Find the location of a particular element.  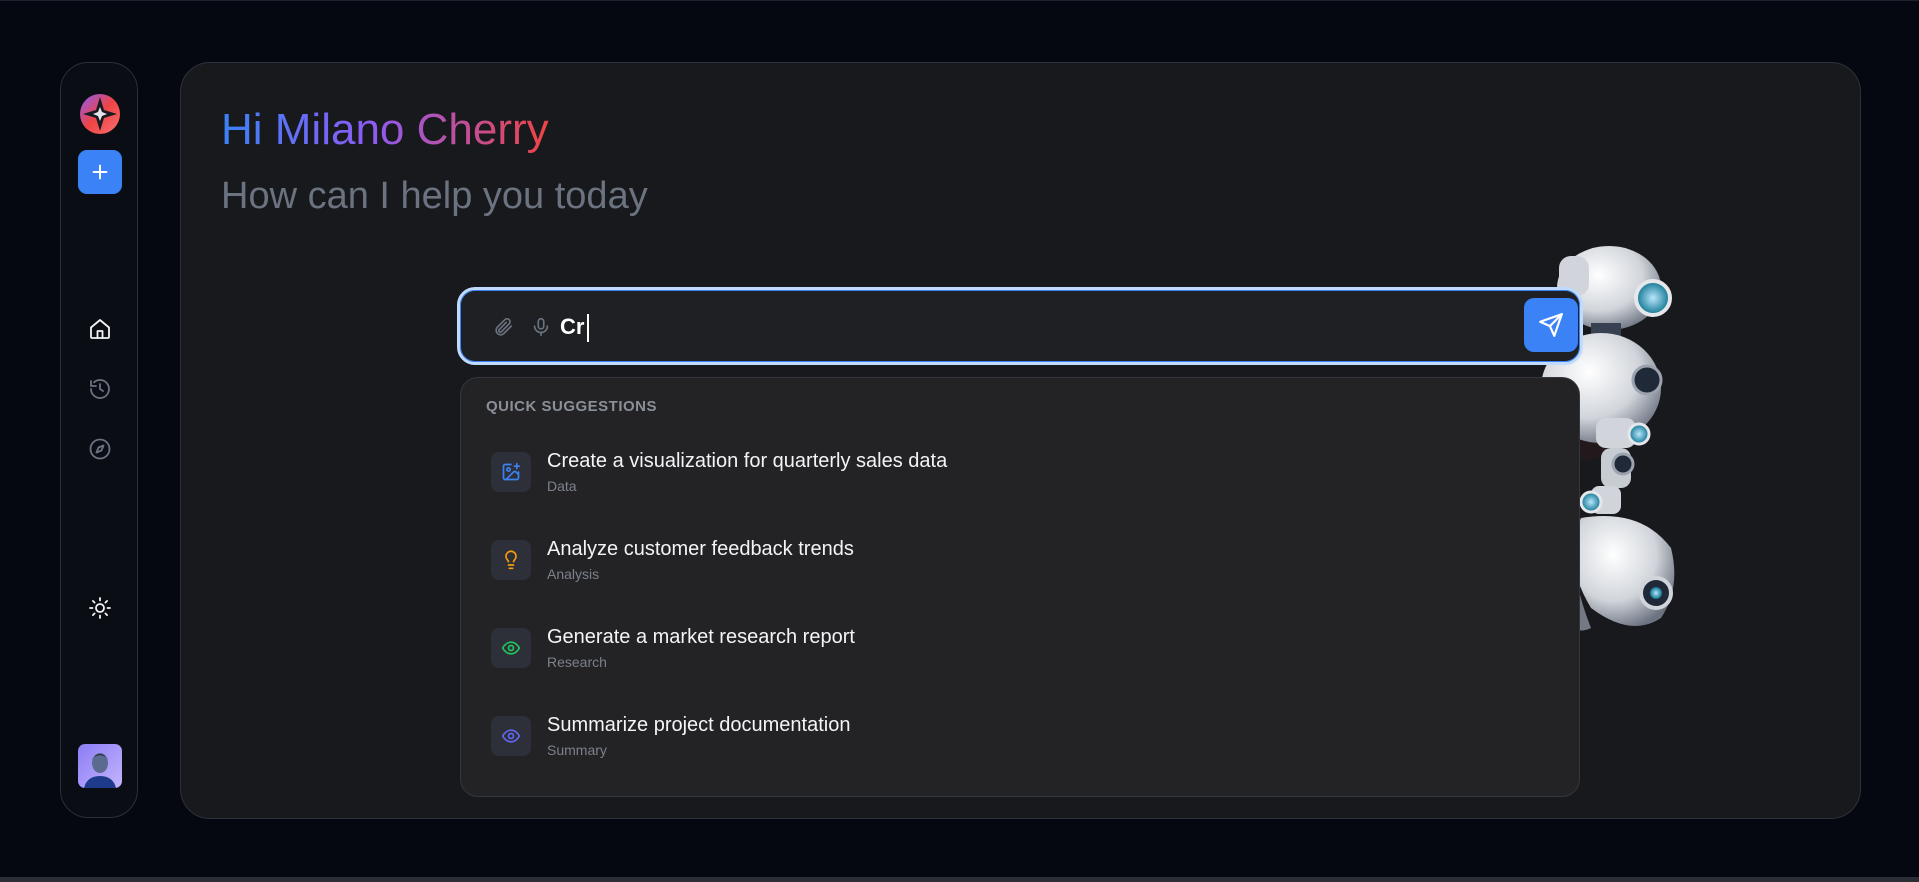

chat-input-bar is located at coordinates (1020, 326).